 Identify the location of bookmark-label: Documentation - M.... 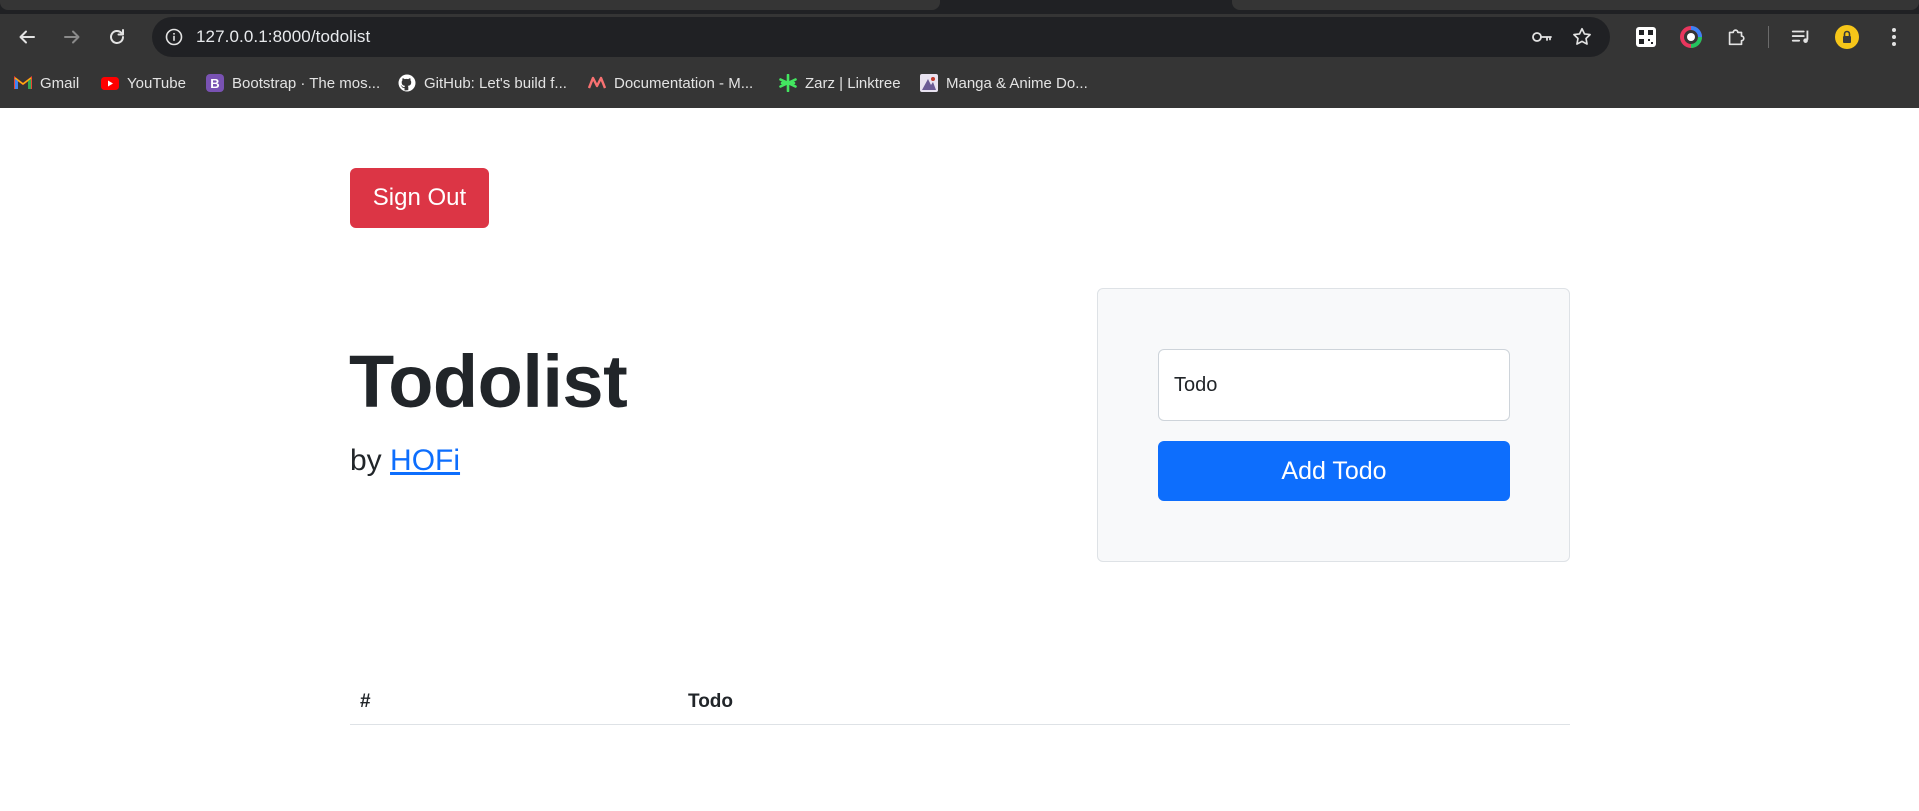
(684, 83).